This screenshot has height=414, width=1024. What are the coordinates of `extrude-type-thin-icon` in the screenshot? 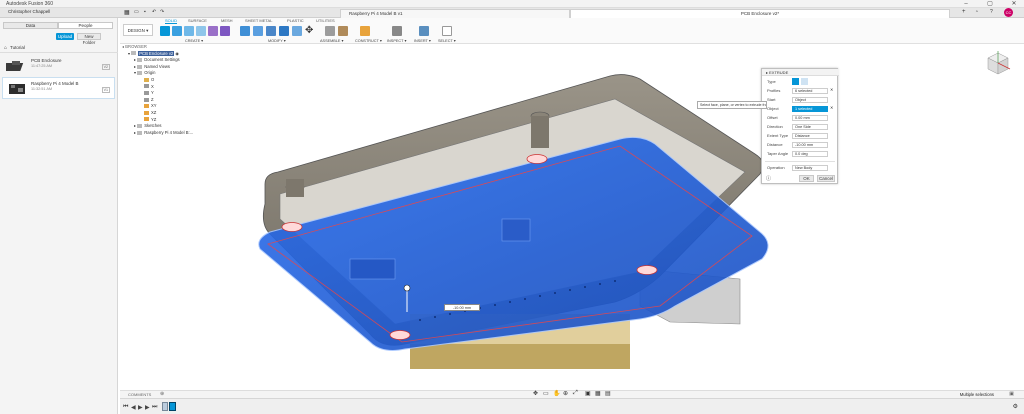 It's located at (804, 81).